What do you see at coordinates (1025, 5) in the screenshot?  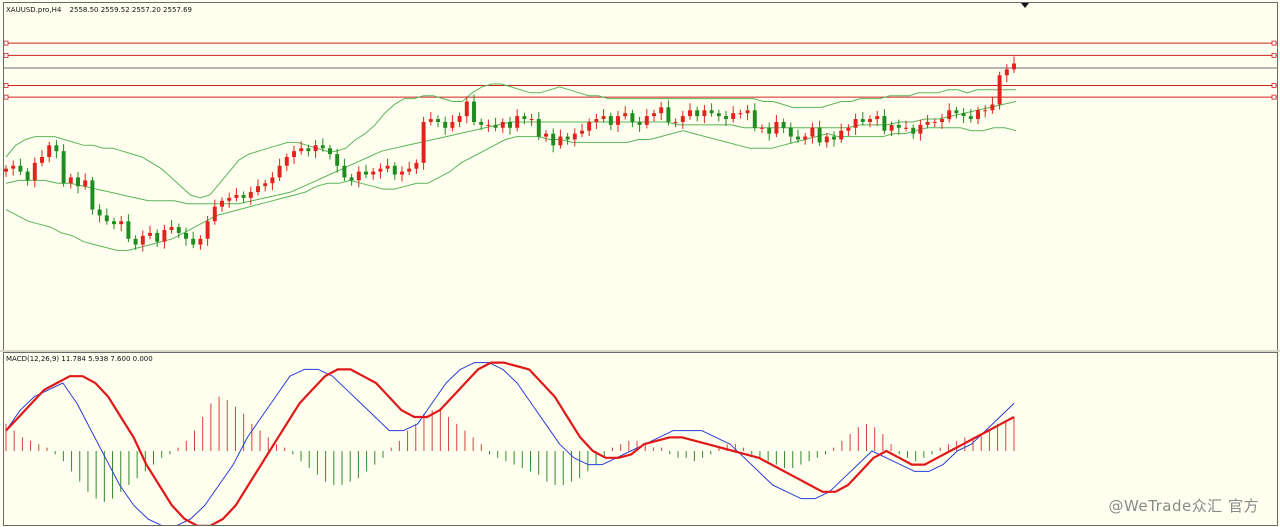 I see `chevron-down-icon` at bounding box center [1025, 5].